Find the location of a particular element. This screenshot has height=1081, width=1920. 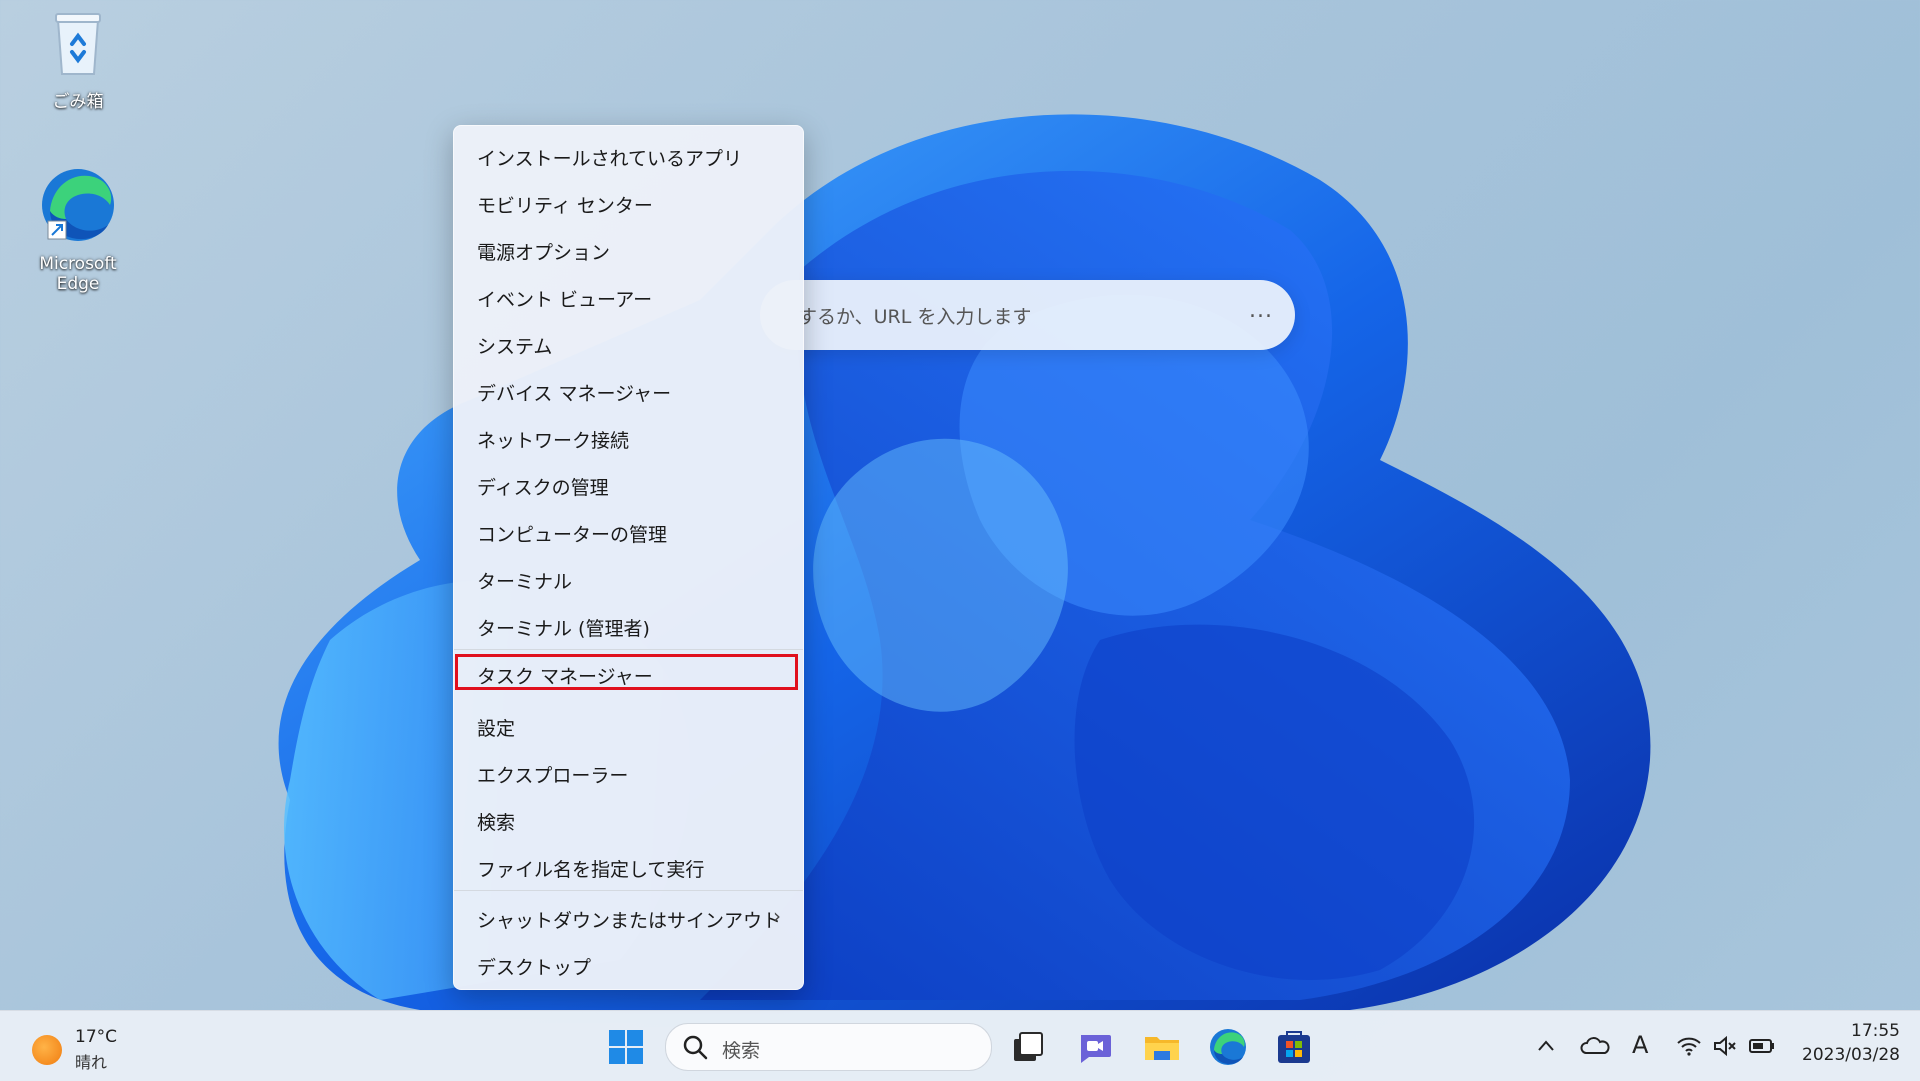

weather-widget: 17°C 晴れ is located at coordinates (90, 1048).